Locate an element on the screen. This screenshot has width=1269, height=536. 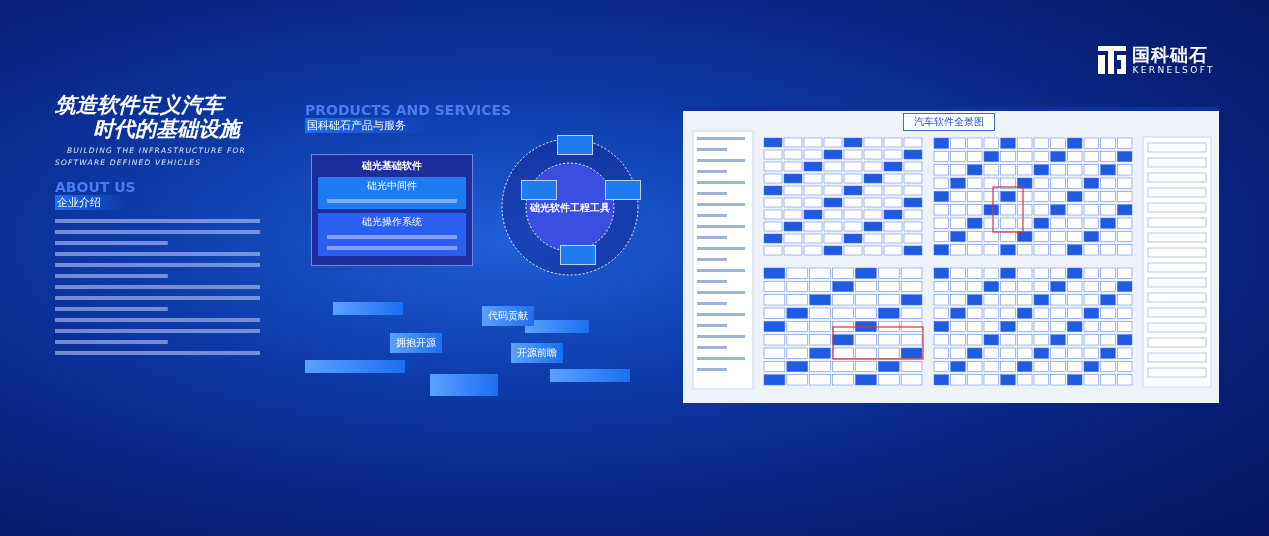
logo-icon is located at coordinates (1112, 60).